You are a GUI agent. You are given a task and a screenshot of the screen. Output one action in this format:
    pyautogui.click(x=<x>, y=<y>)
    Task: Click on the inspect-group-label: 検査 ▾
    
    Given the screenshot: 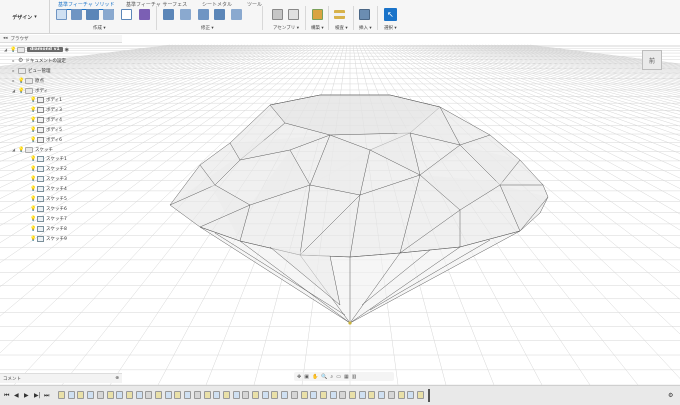 What is the action you would take?
    pyautogui.click(x=341, y=28)
    